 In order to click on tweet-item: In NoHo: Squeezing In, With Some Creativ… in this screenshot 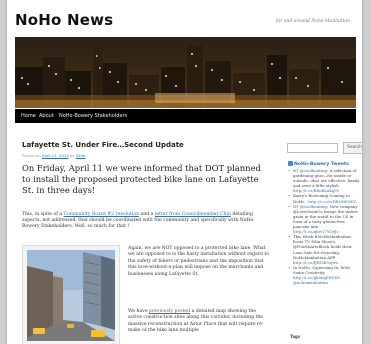, I will do `click(325, 275)`.